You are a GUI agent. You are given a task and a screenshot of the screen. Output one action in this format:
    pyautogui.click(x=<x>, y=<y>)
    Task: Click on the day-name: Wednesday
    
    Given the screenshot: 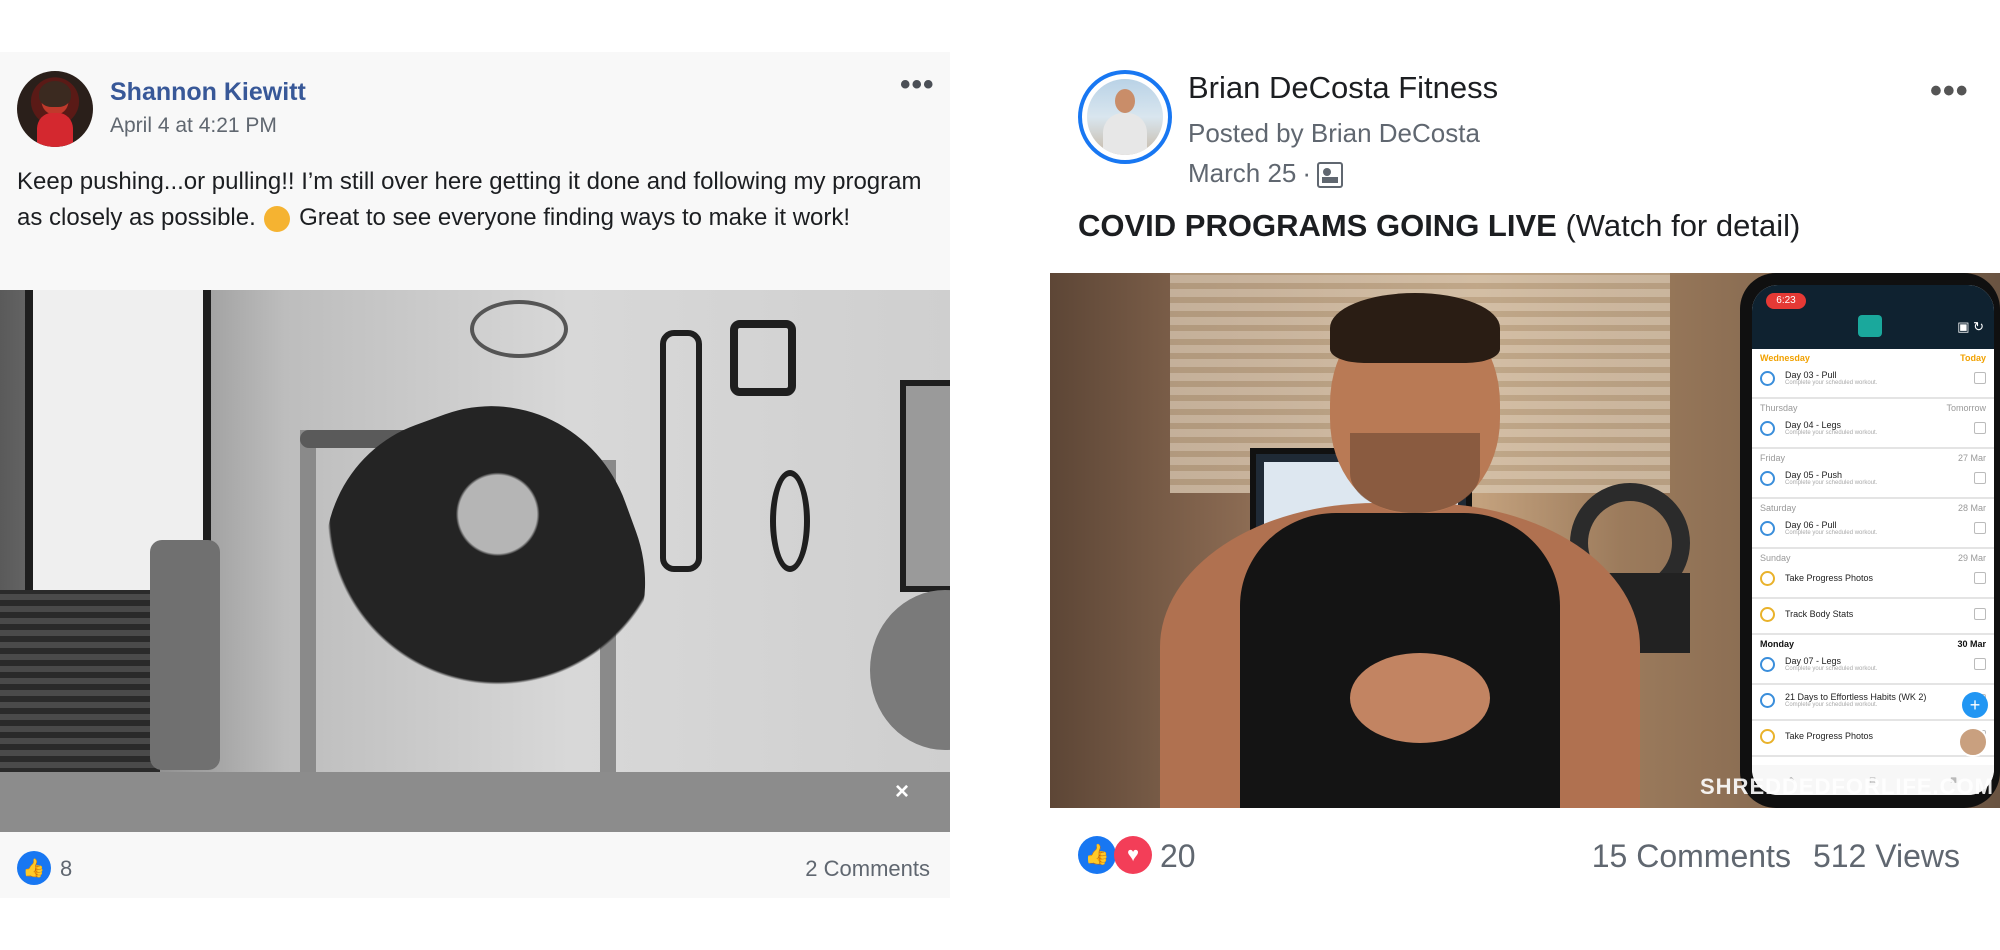 What is the action you would take?
    pyautogui.click(x=1785, y=358)
    